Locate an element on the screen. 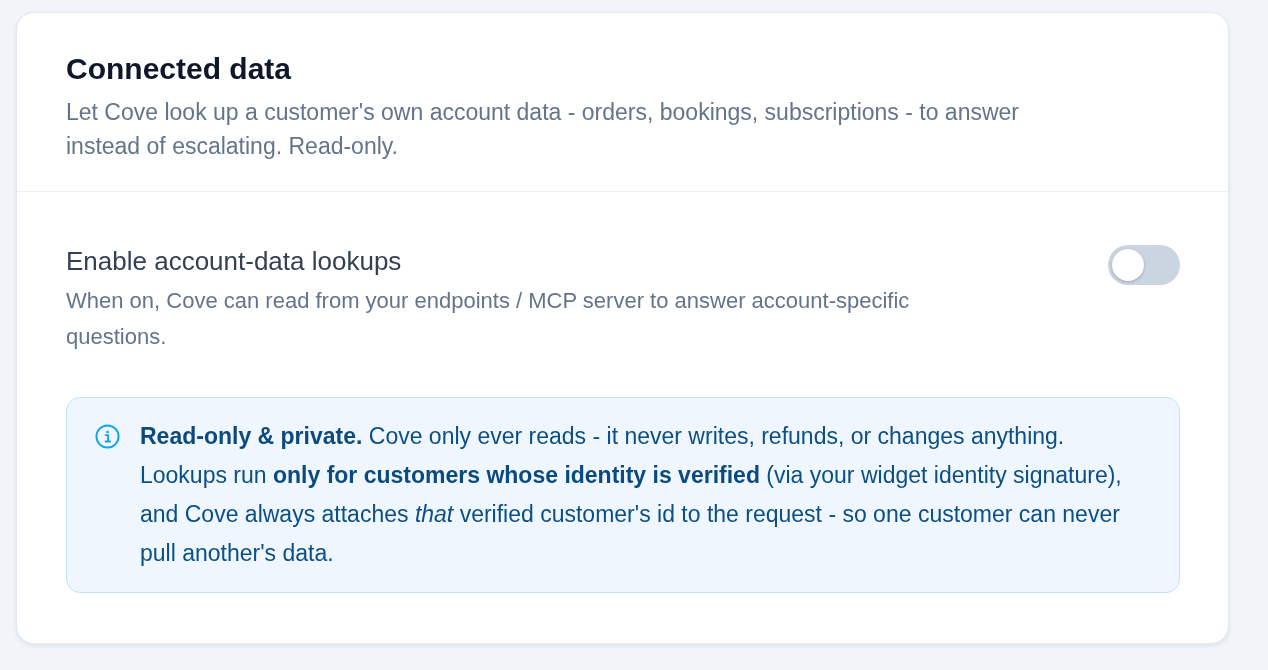 The height and width of the screenshot is (670, 1268). setting-description: When on, Cove can read from your endpoints / MCP server to answer account-specific questions. is located at coordinates (488, 319).